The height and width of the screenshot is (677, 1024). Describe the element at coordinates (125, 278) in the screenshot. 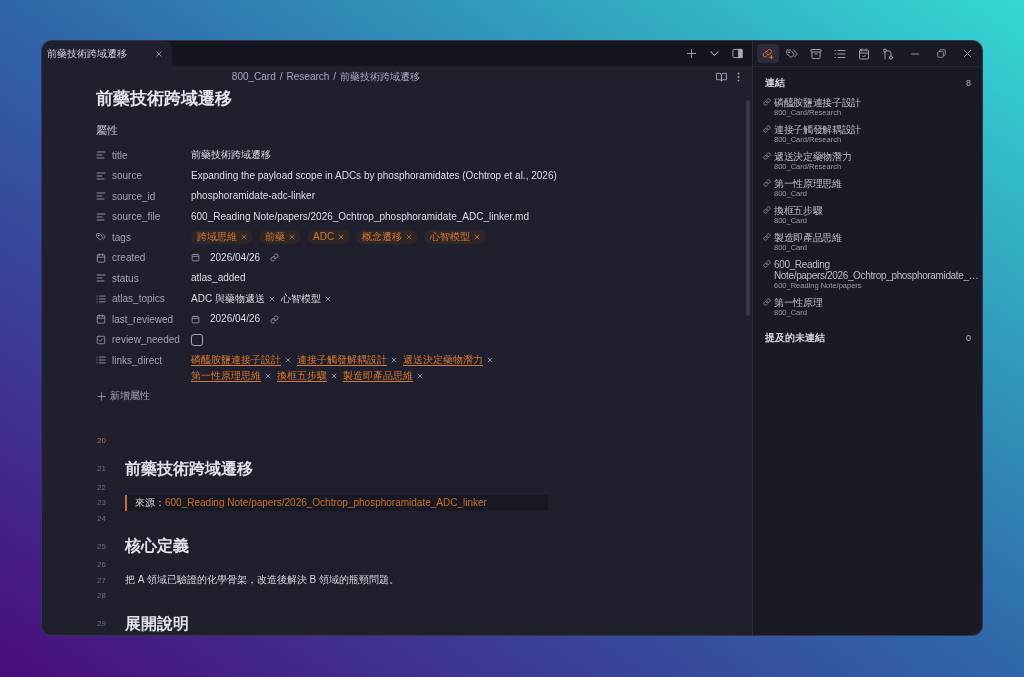

I see `property-key: status` at that location.